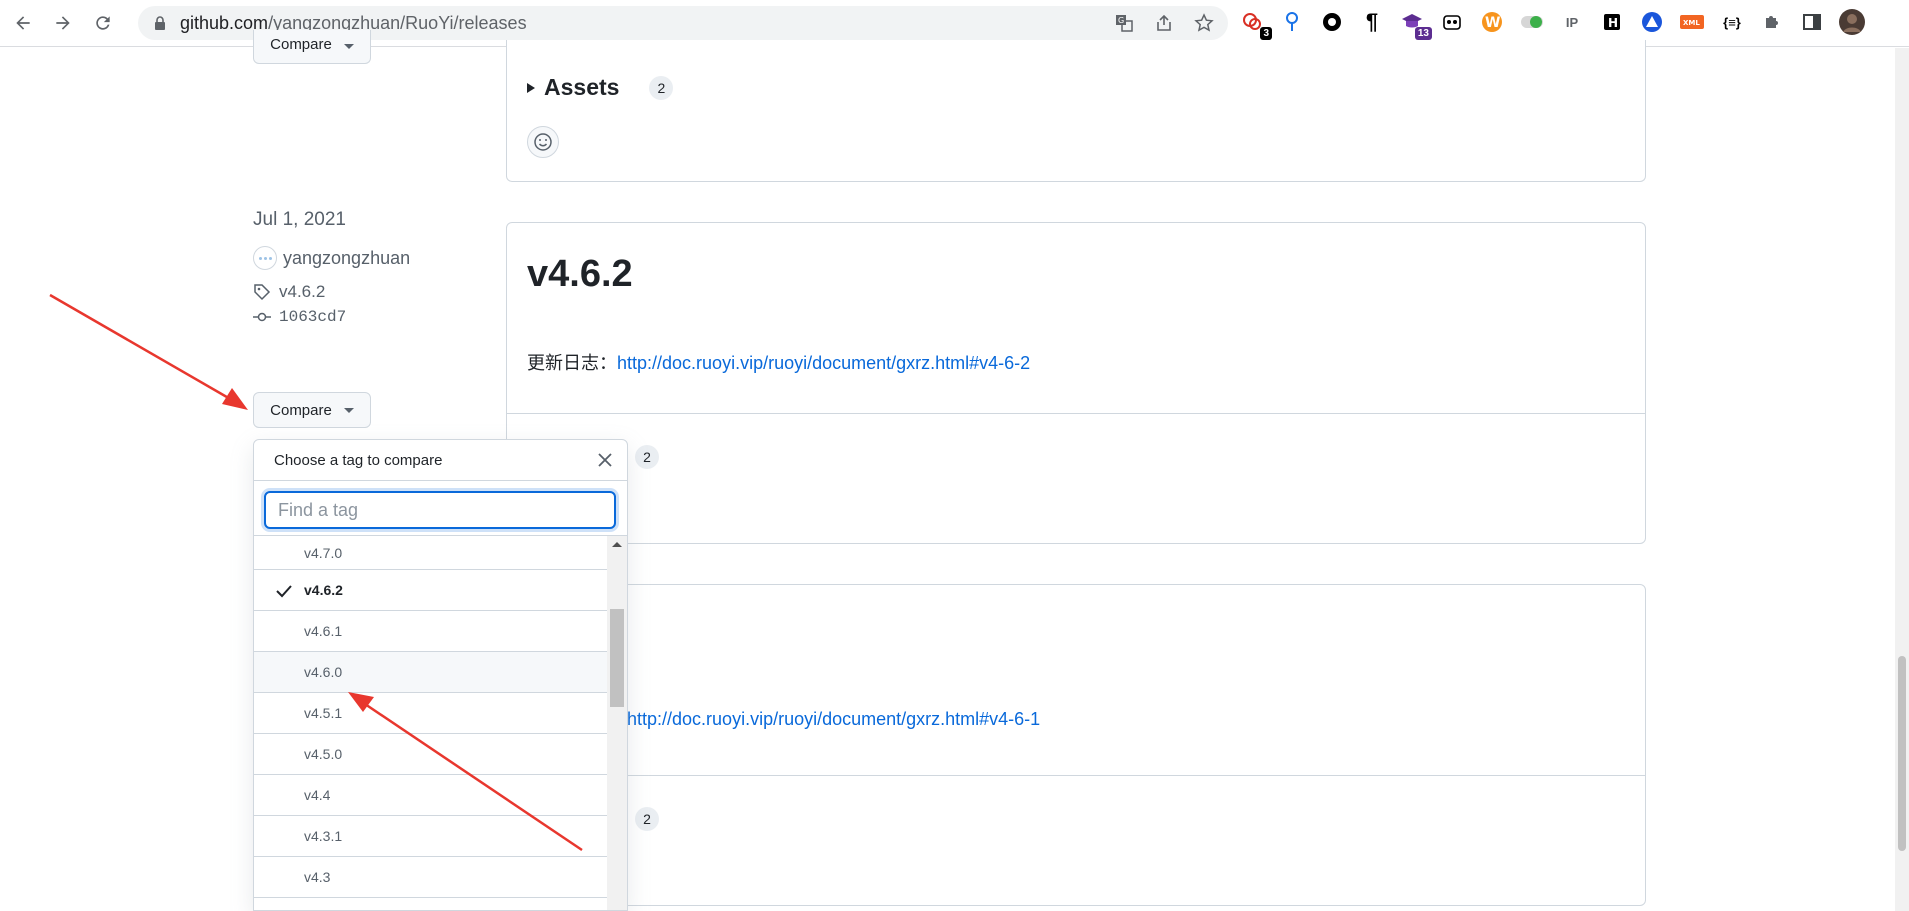  I want to click on previous-compare-button: Compare, so click(312, 47).